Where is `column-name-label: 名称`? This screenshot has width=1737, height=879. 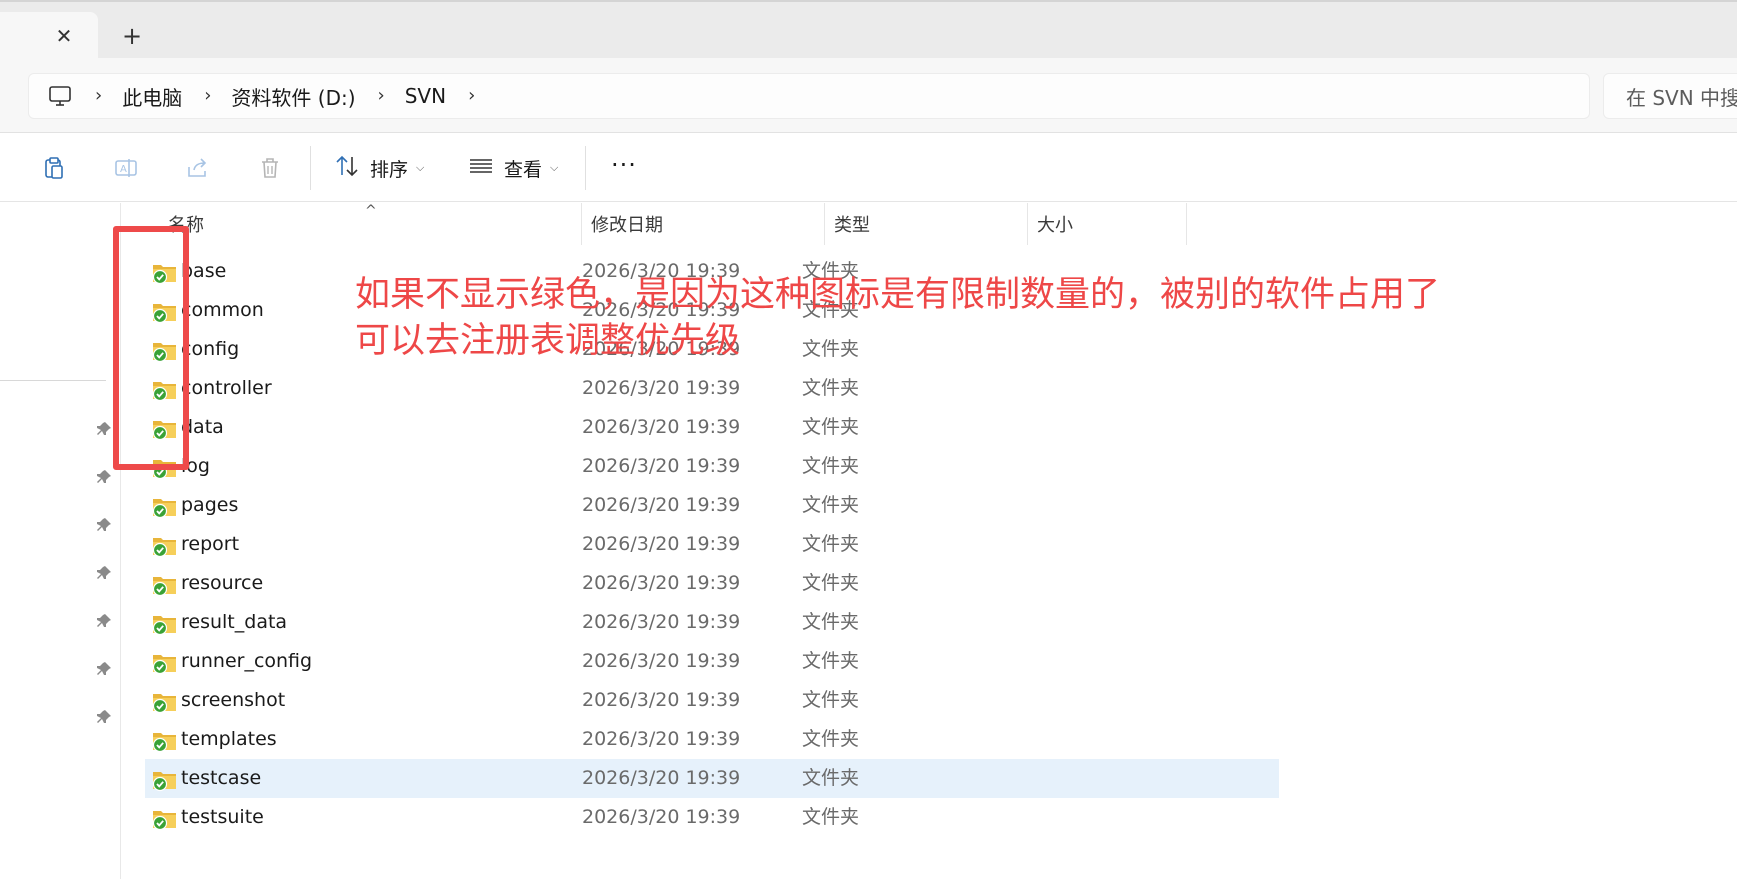
column-name-label: 名称 is located at coordinates (186, 225).